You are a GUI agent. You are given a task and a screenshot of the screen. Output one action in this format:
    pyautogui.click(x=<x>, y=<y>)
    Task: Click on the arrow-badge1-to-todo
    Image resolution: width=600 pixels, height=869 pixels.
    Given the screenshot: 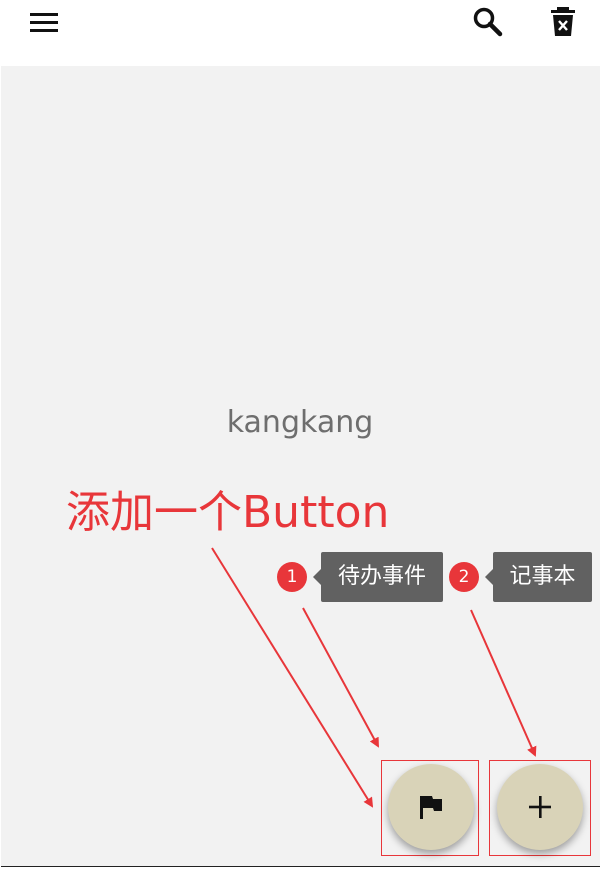 What is the action you would take?
    pyautogui.click(x=340, y=677)
    